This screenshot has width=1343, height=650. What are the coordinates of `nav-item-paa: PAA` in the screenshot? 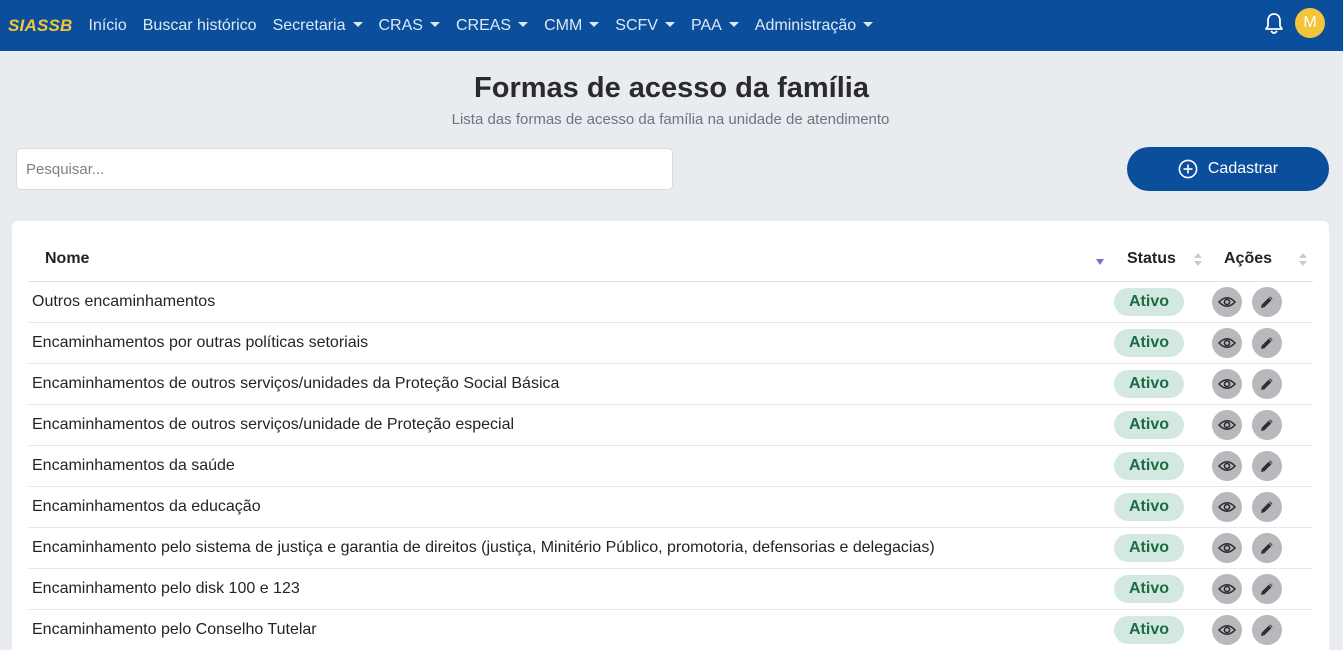 It's located at (715, 26).